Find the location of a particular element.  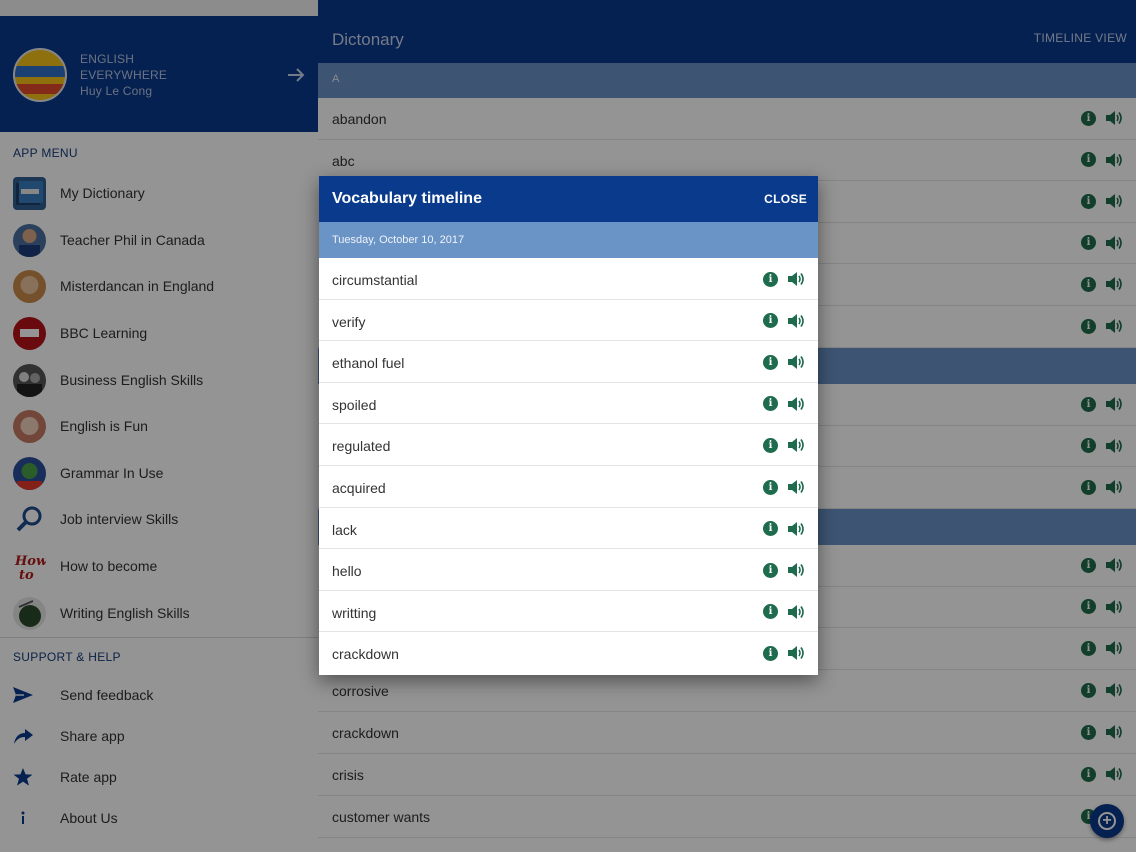

timeline-item: acquired i is located at coordinates (568, 487).